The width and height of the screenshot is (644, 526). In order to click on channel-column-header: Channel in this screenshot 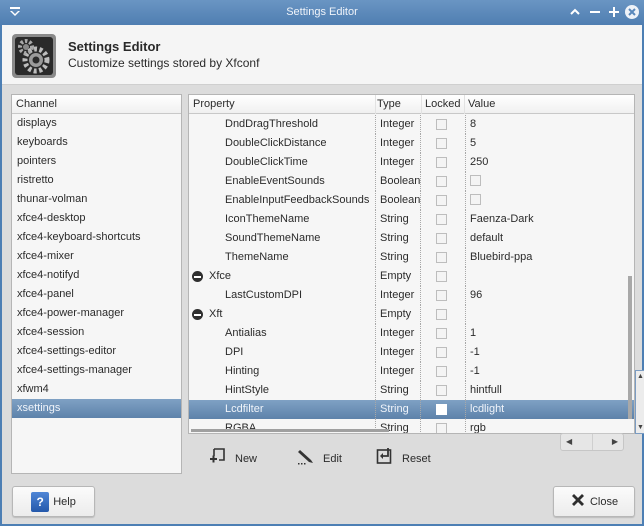, I will do `click(96, 104)`.